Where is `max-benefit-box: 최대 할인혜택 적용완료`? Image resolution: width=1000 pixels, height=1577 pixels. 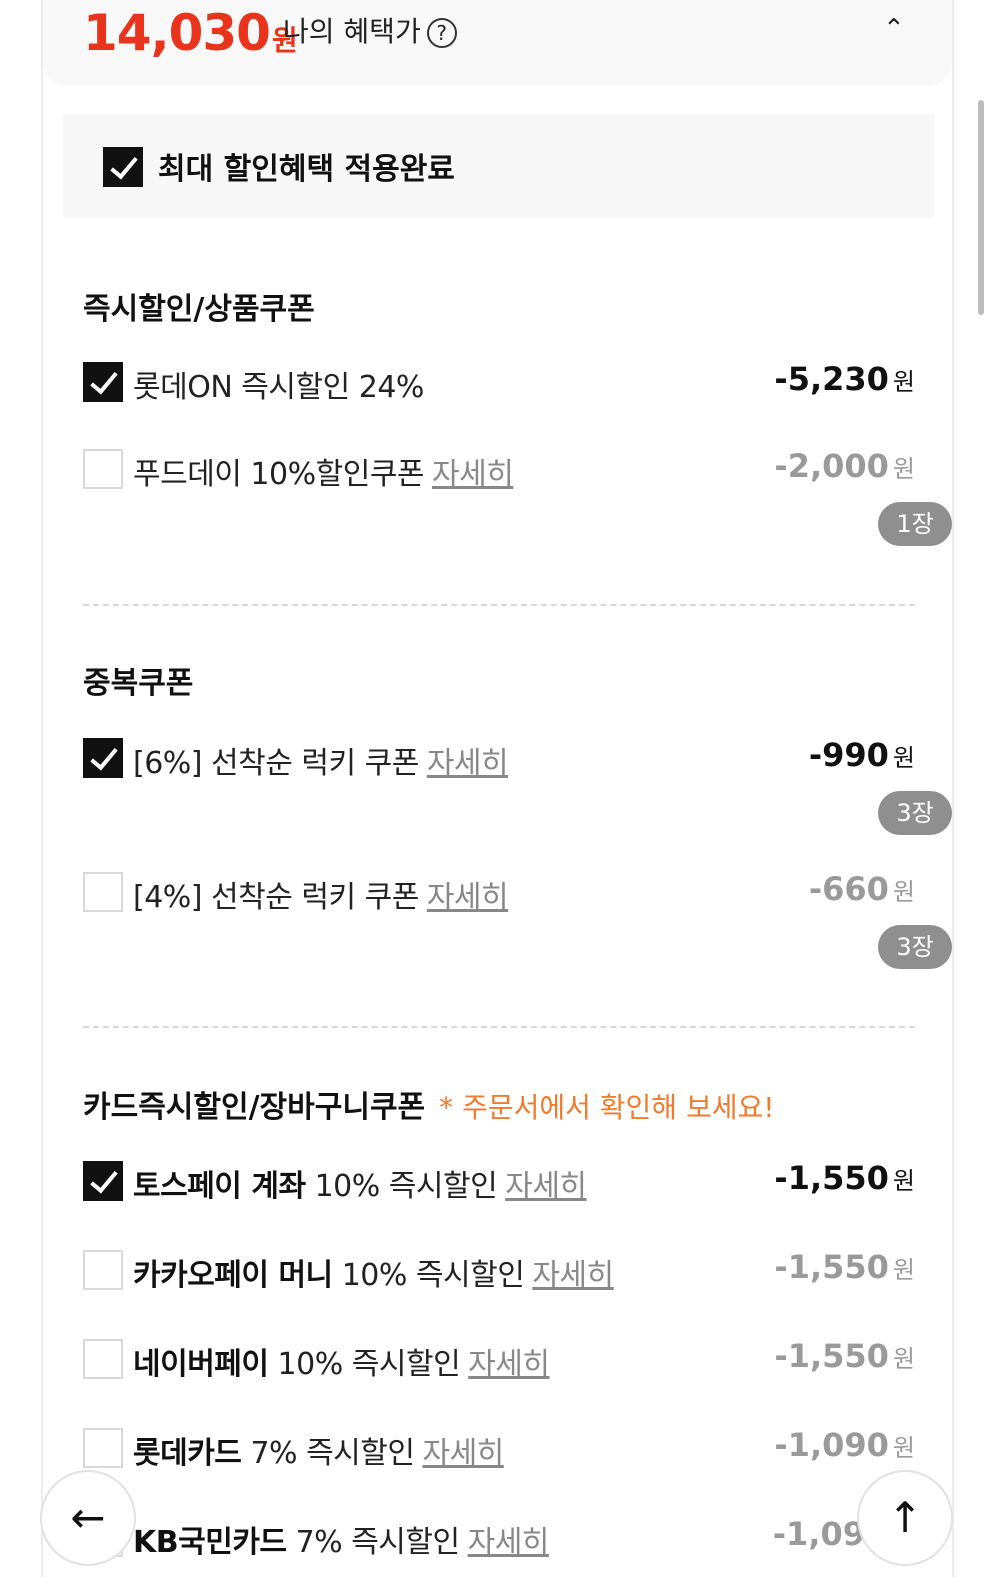
max-benefit-box: 최대 할인혜택 적용완료 is located at coordinates (499, 166).